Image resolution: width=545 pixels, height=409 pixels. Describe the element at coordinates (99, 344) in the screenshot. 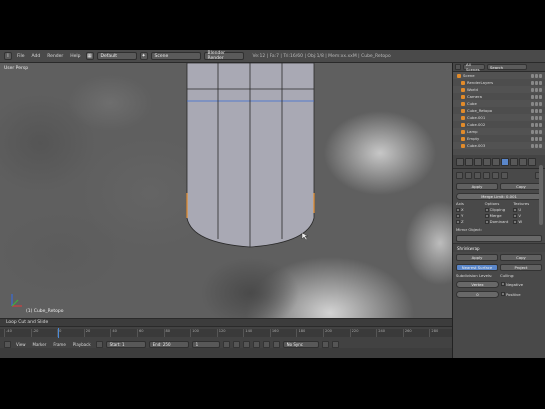

I see `record-icon` at that location.